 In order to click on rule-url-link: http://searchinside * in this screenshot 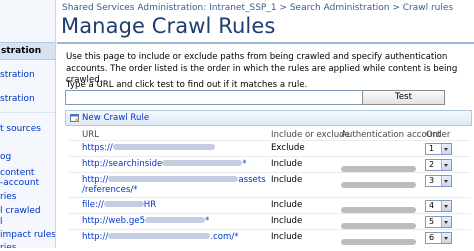, I will do `click(164, 164)`.